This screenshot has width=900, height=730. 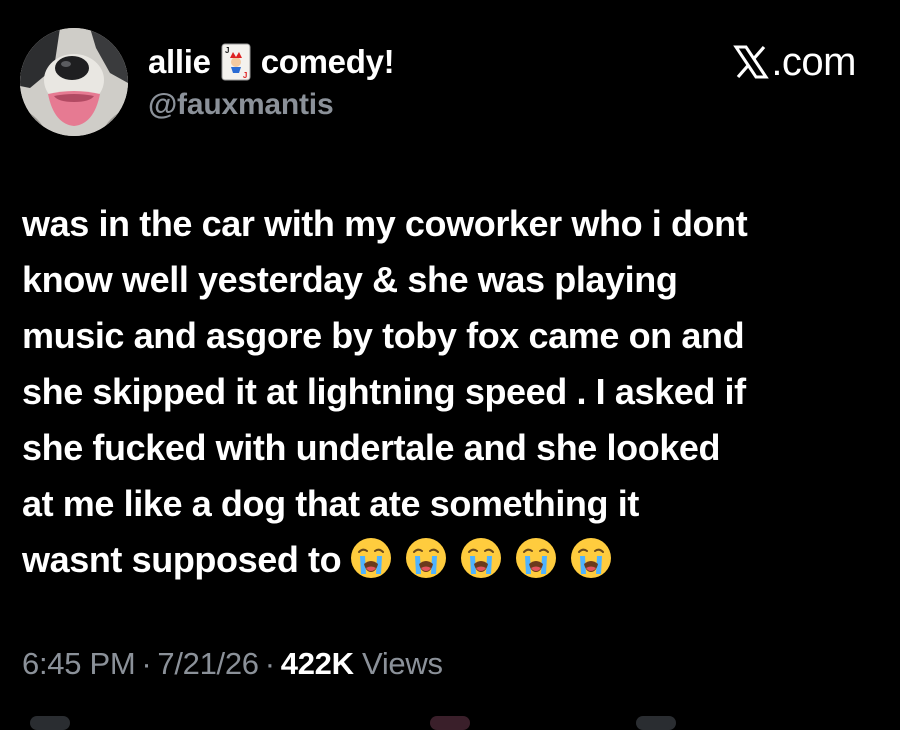 What do you see at coordinates (317, 663) in the screenshot?
I see `views-count: 422K` at bounding box center [317, 663].